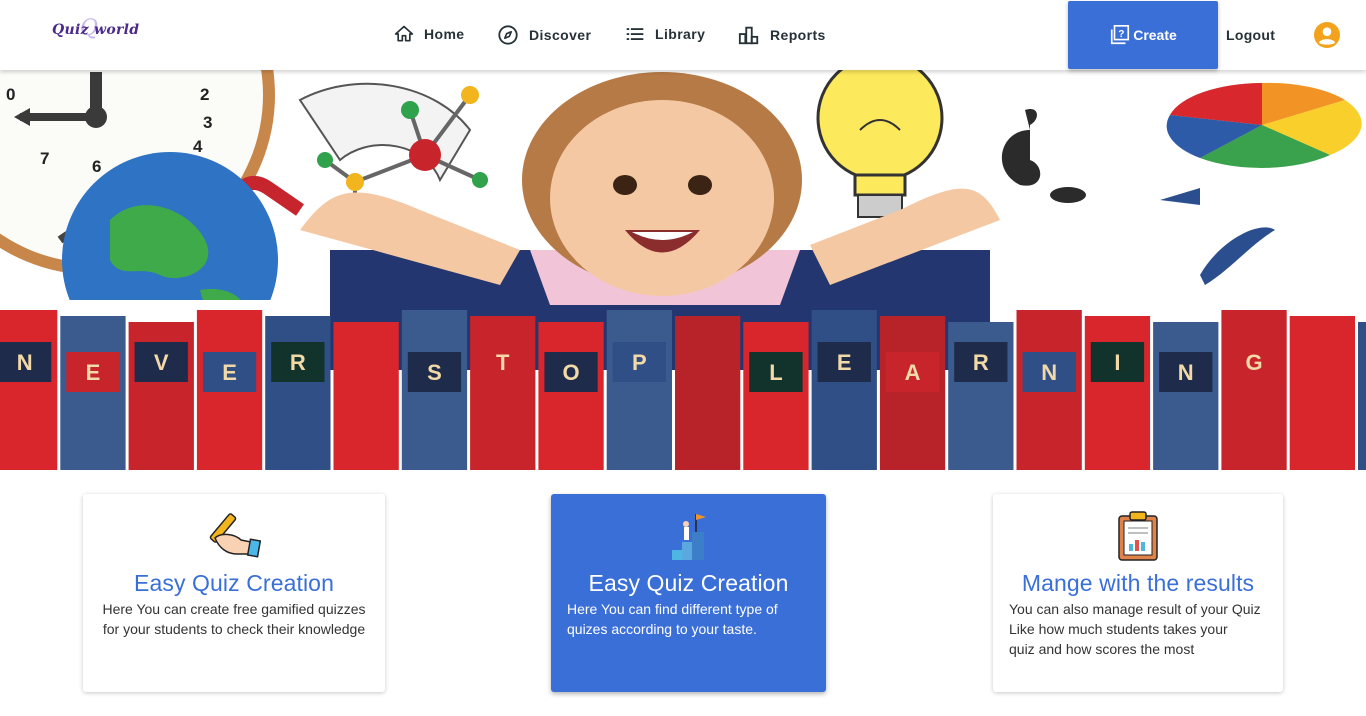  I want to click on logout-button: Logout, so click(1250, 35).